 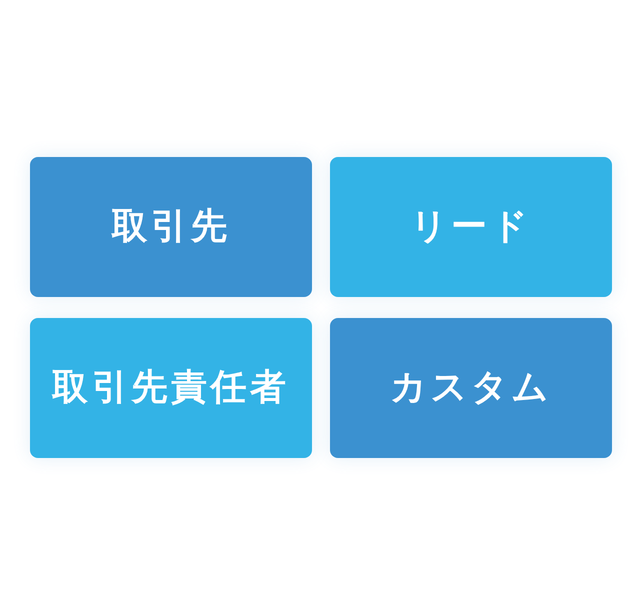 What do you see at coordinates (171, 388) in the screenshot?
I see `category-tile: 取引先責任者` at bounding box center [171, 388].